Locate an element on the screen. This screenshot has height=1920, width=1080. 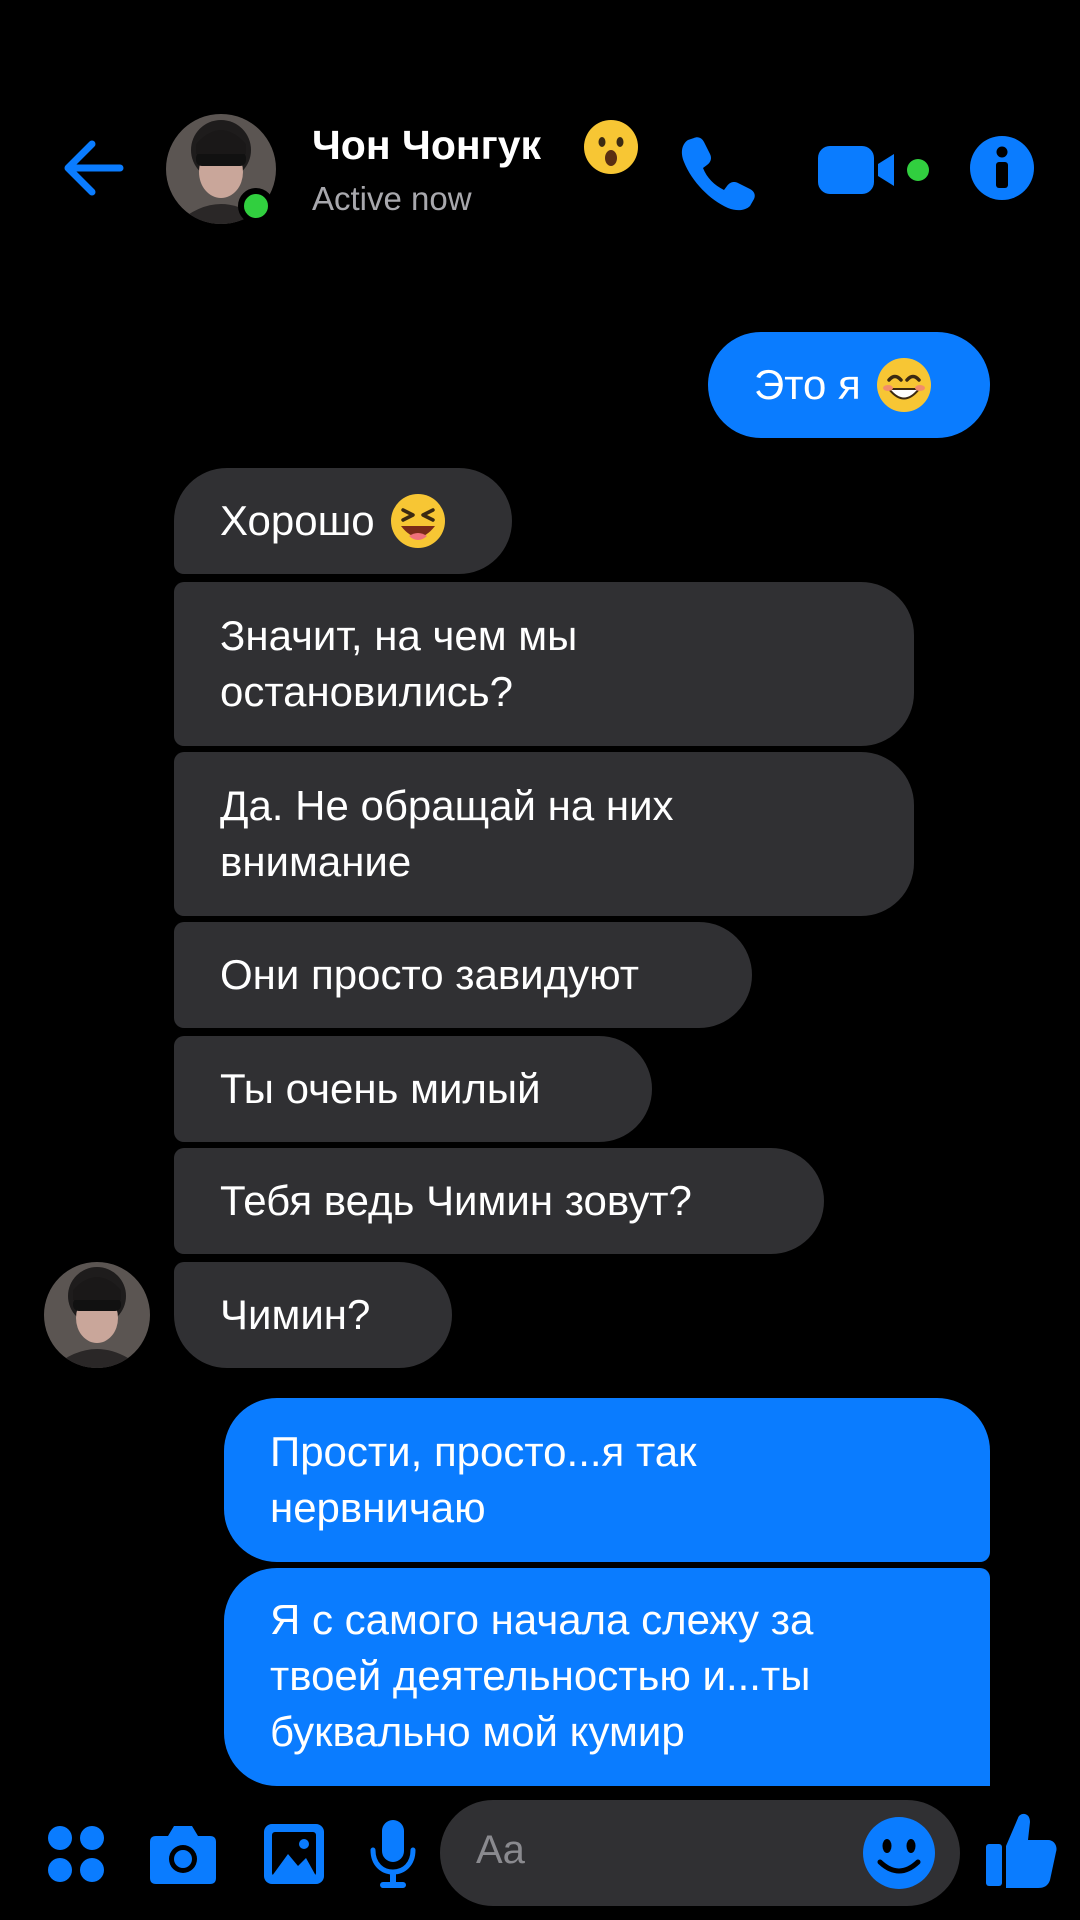
video-camera-icon is located at coordinates (875, 170).